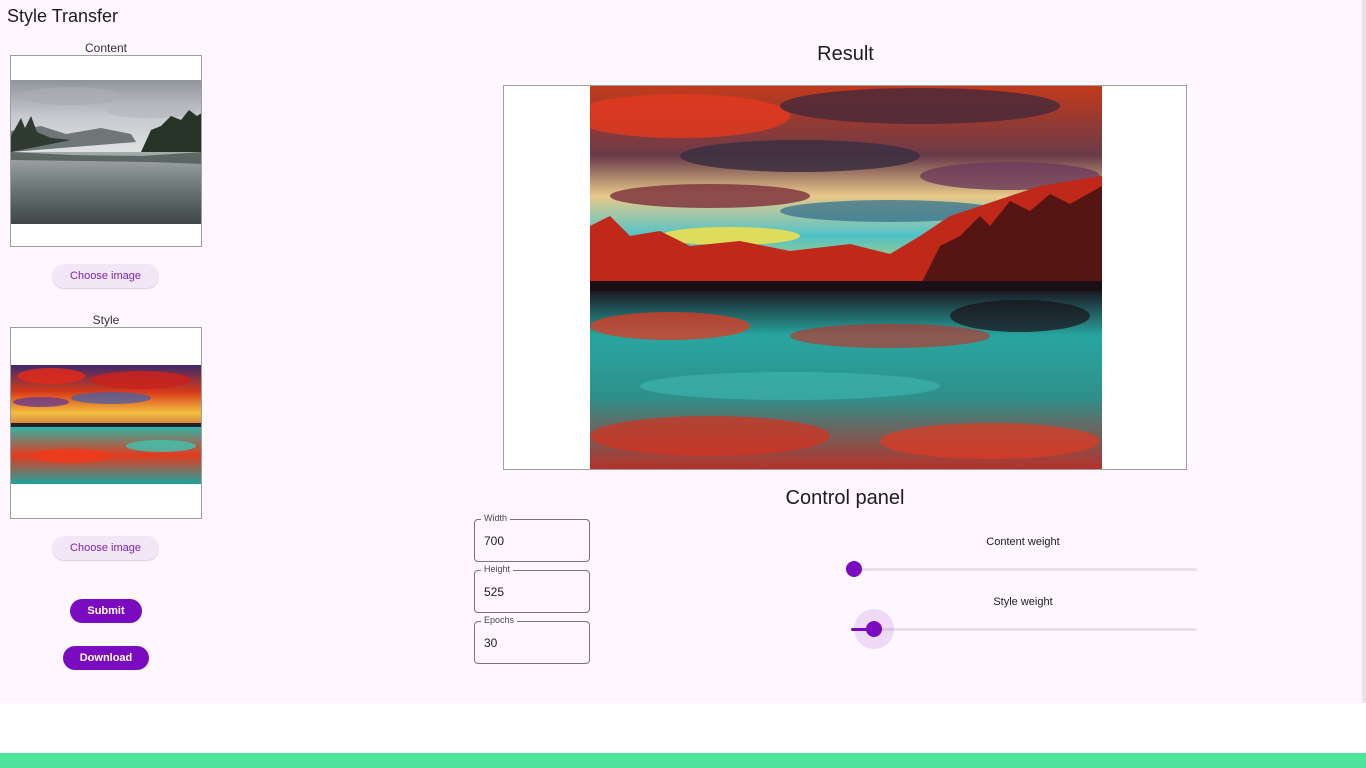  What do you see at coordinates (683, 760) in the screenshot?
I see `bottom-bar` at bounding box center [683, 760].